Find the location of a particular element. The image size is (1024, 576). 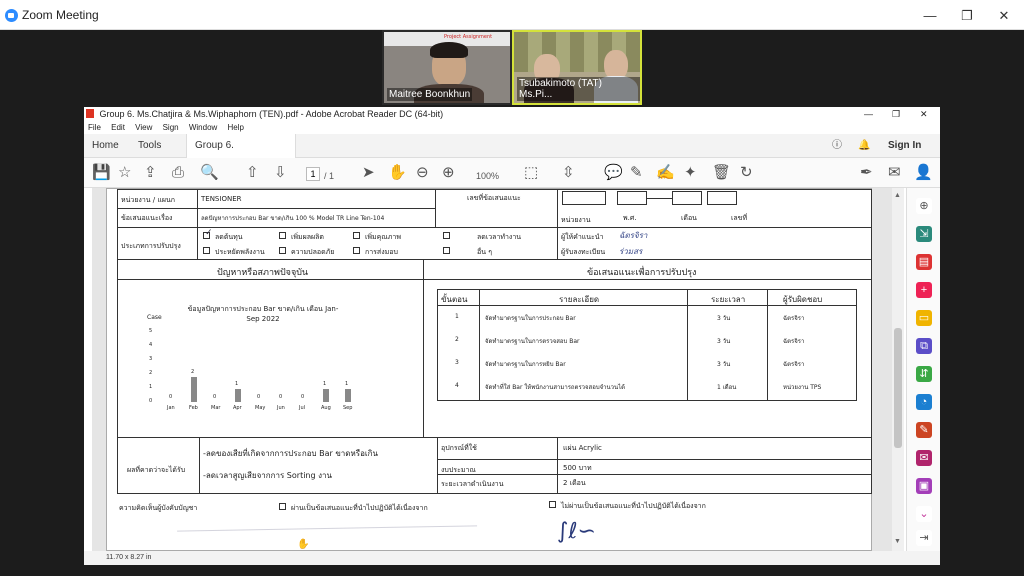

save-icon: 💾 is located at coordinates (101, 173).